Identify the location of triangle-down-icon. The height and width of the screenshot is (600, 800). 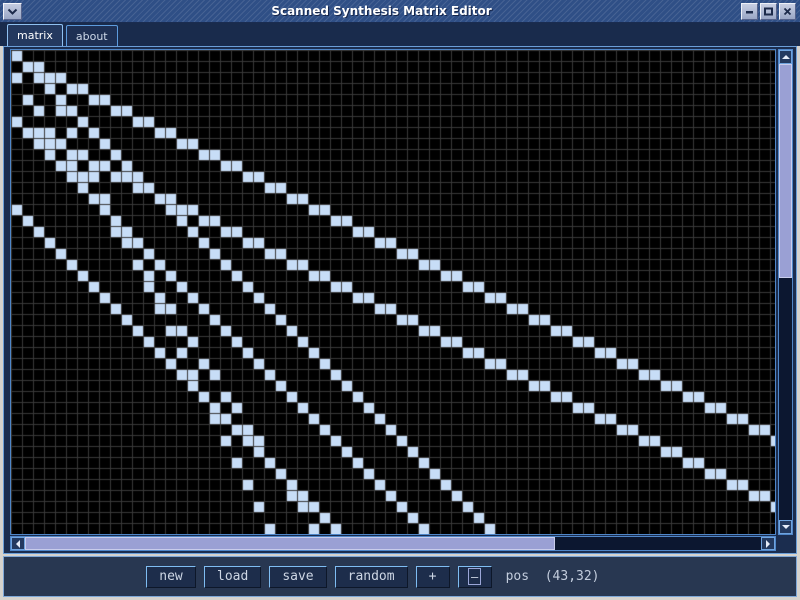
(785, 527).